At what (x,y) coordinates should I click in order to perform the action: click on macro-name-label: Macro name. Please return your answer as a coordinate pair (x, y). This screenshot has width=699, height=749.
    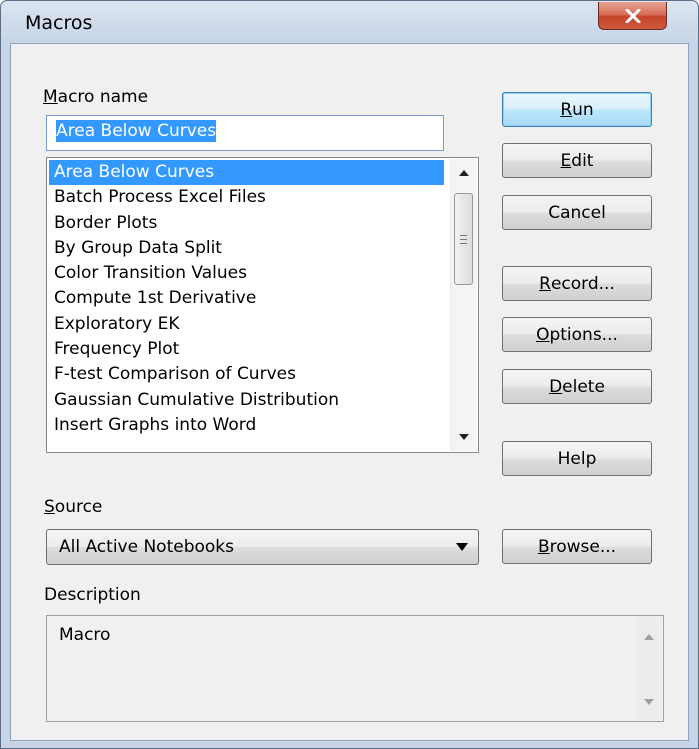
    Looking at the image, I should click on (96, 97).